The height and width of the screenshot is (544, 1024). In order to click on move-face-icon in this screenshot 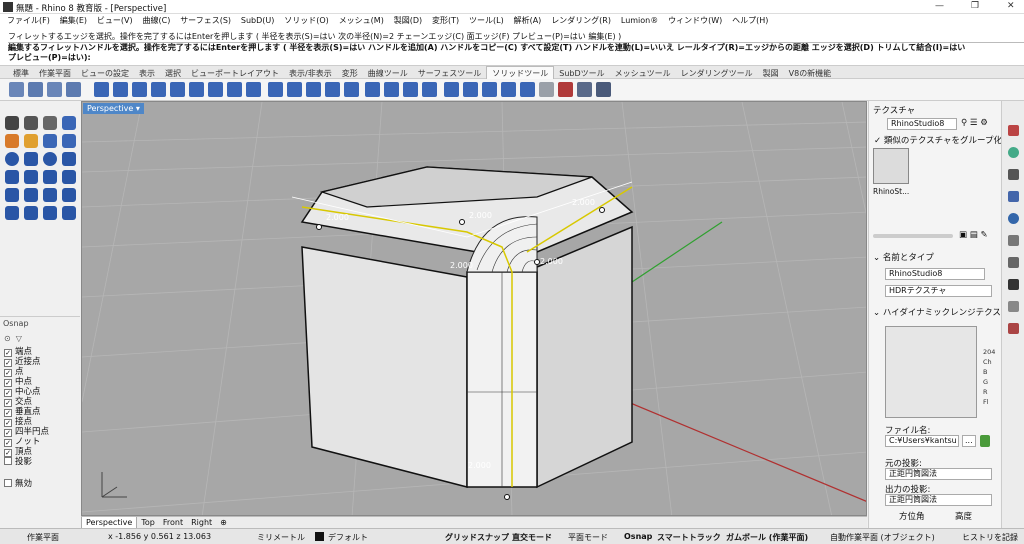, I will do `click(275, 89)`.